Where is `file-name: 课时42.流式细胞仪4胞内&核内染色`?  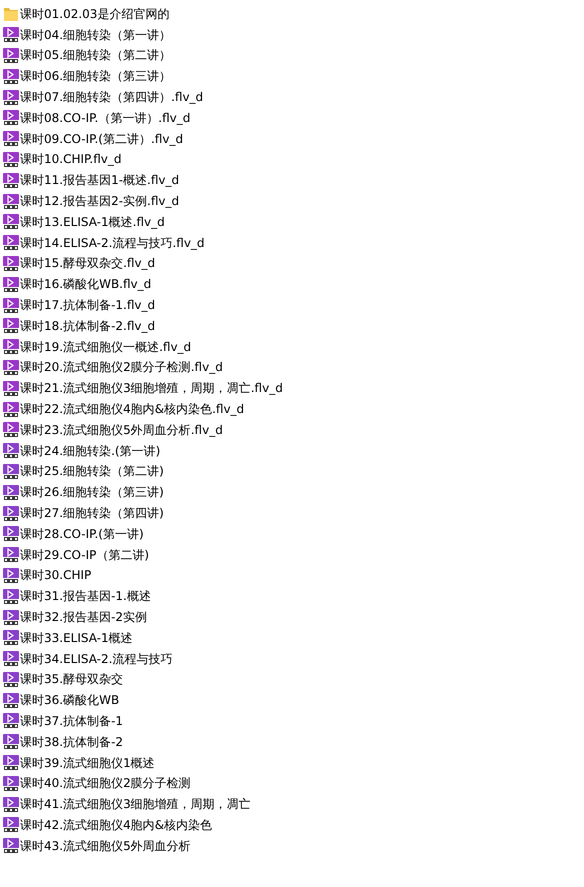 file-name: 课时42.流式细胞仪4胞内&核内染色 is located at coordinates (116, 825).